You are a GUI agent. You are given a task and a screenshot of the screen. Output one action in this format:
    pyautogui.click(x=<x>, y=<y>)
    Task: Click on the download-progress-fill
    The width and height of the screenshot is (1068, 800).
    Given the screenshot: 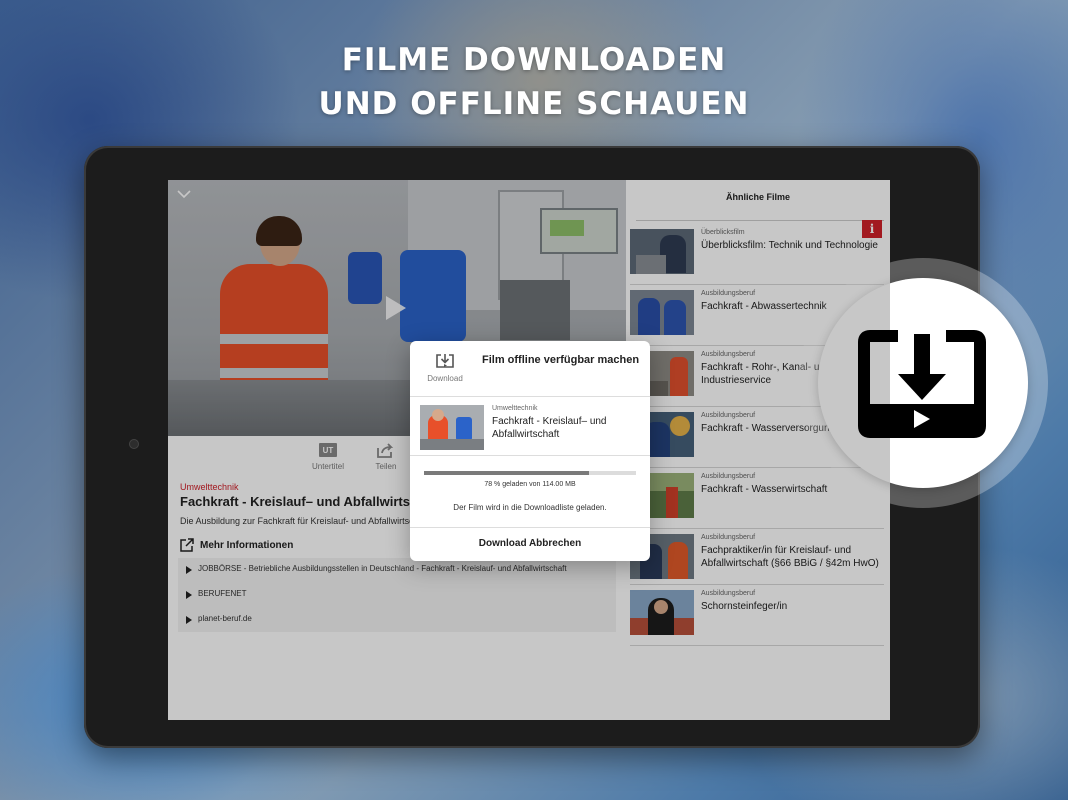 What is the action you would take?
    pyautogui.click(x=507, y=473)
    